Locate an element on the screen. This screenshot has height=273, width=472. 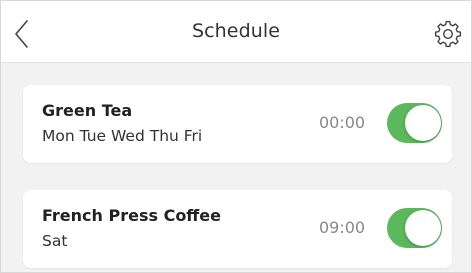
schedule-name: Green Tea is located at coordinates (87, 110).